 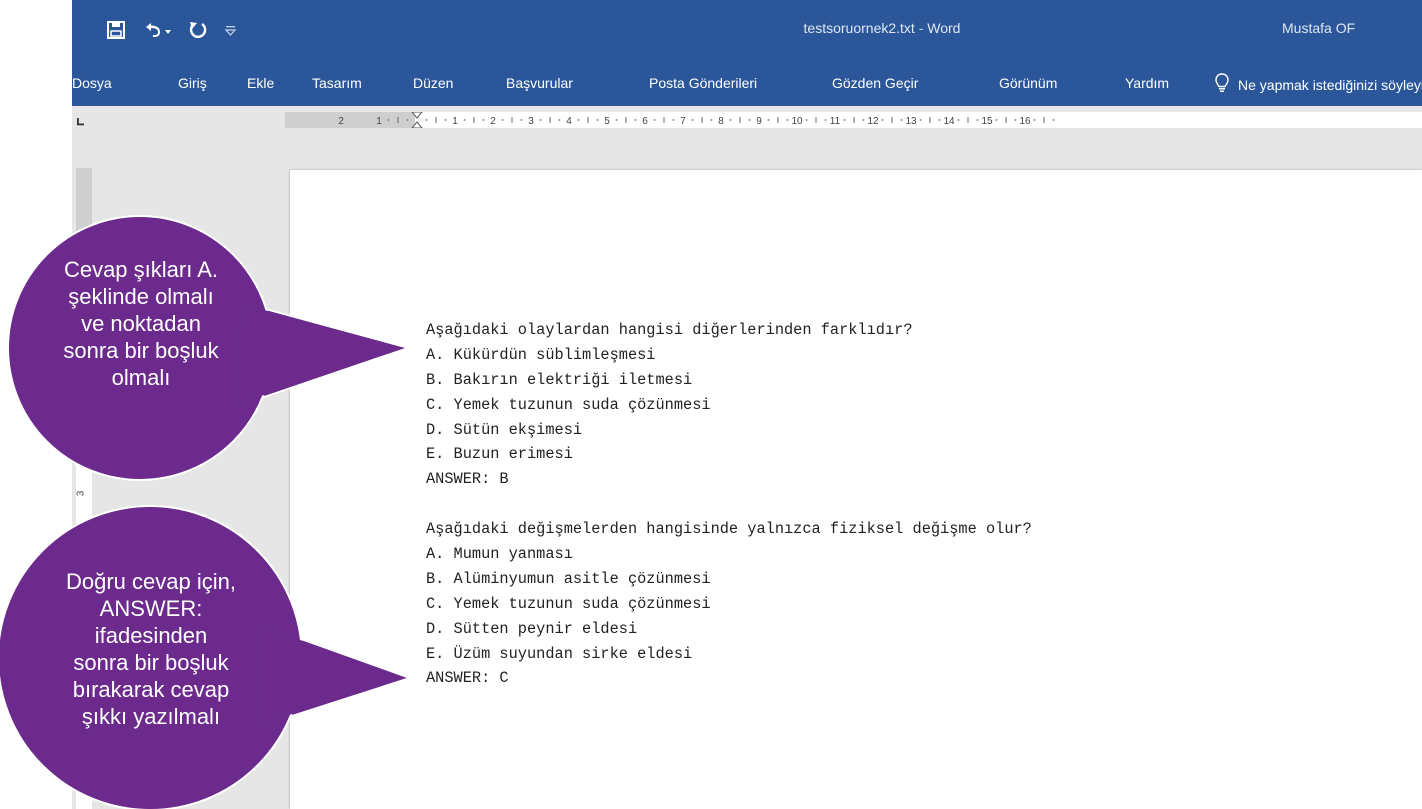 I want to click on tab-duzen: Düzen, so click(x=433, y=83).